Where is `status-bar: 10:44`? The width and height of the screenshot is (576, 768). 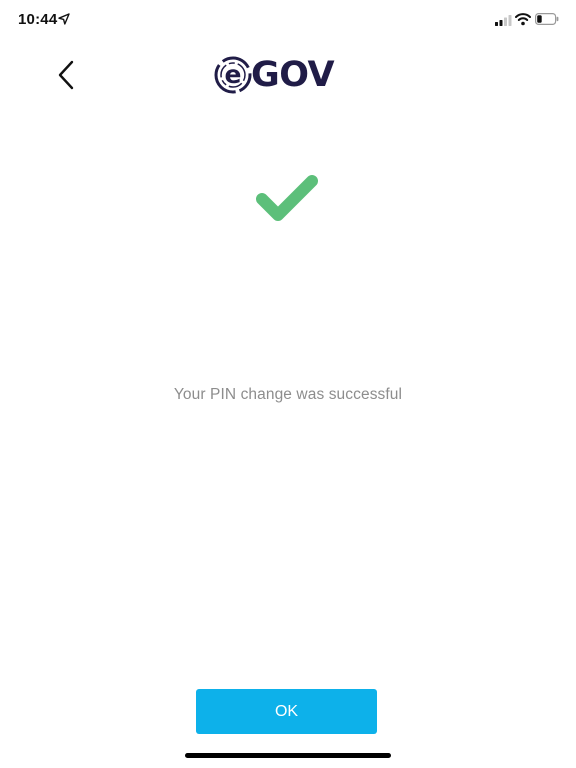 status-bar: 10:44 is located at coordinates (288, 20).